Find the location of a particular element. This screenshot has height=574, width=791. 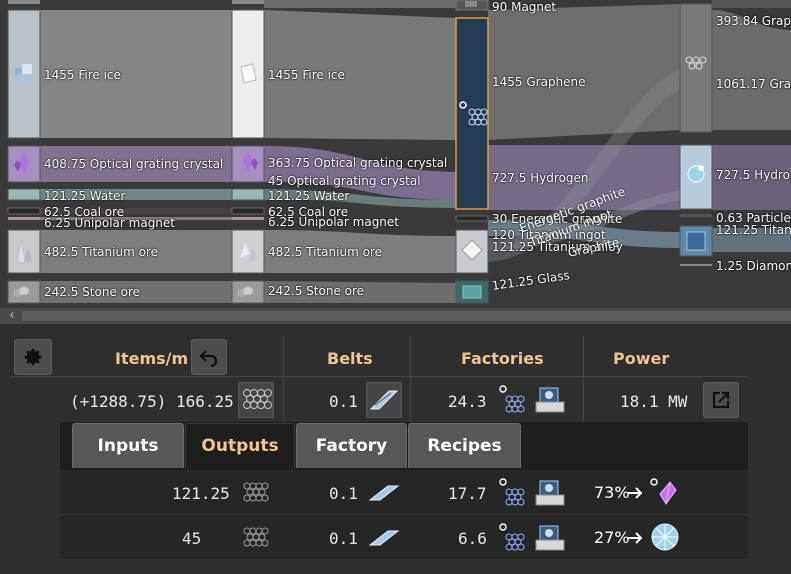

header-divider is located at coordinates (379, 376).